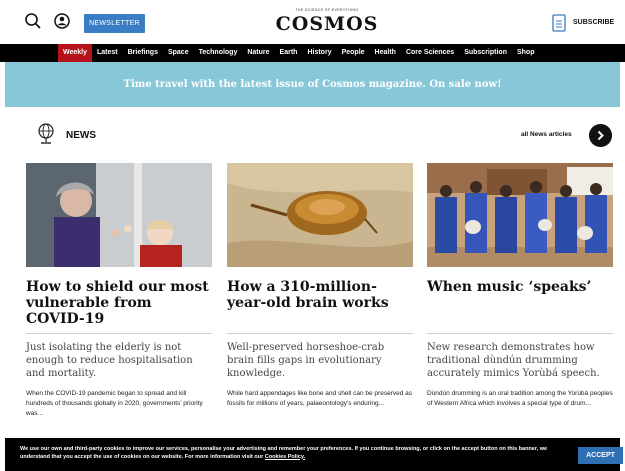 The width and height of the screenshot is (625, 471). I want to click on nav-item-core-sciences: Core Sciences, so click(430, 53).